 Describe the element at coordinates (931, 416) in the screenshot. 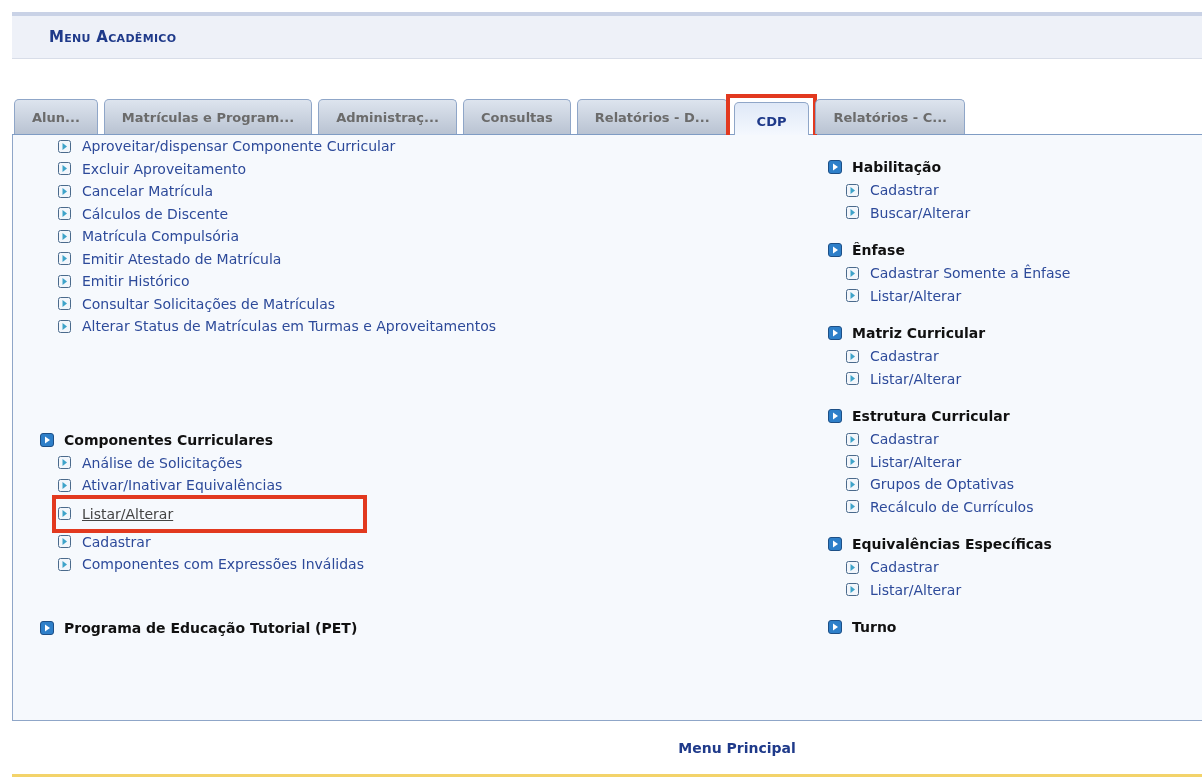

I see `section-title: Estrutura Curricular` at that location.